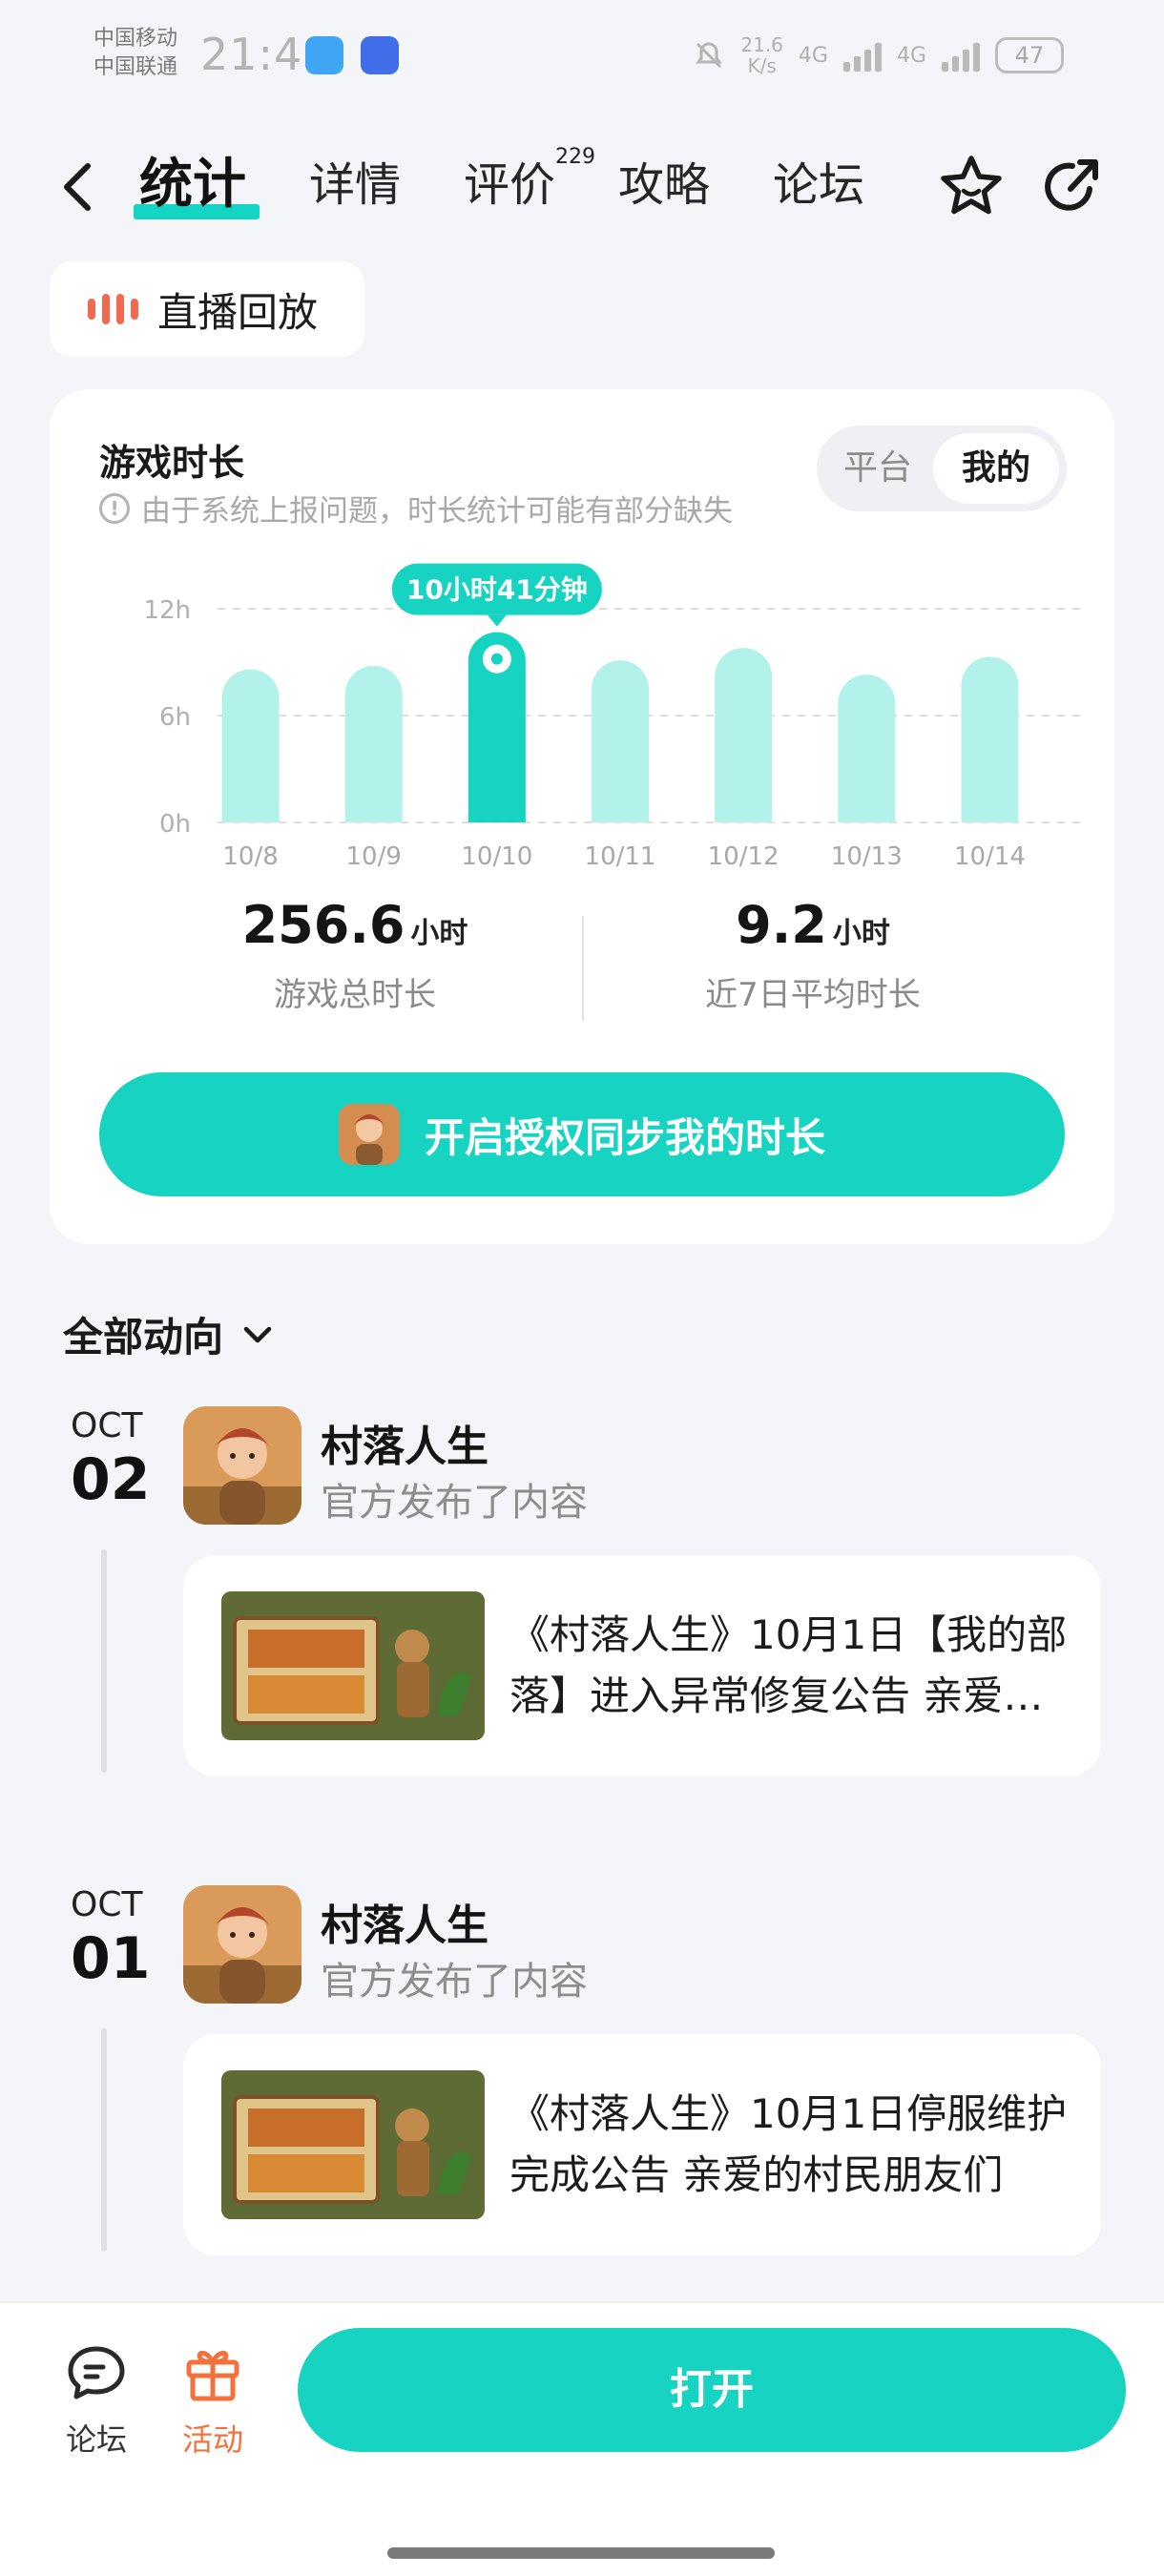 The image size is (1164, 2576). Describe the element at coordinates (990, 856) in the screenshot. I see `chart-x-label: 10/14` at that location.